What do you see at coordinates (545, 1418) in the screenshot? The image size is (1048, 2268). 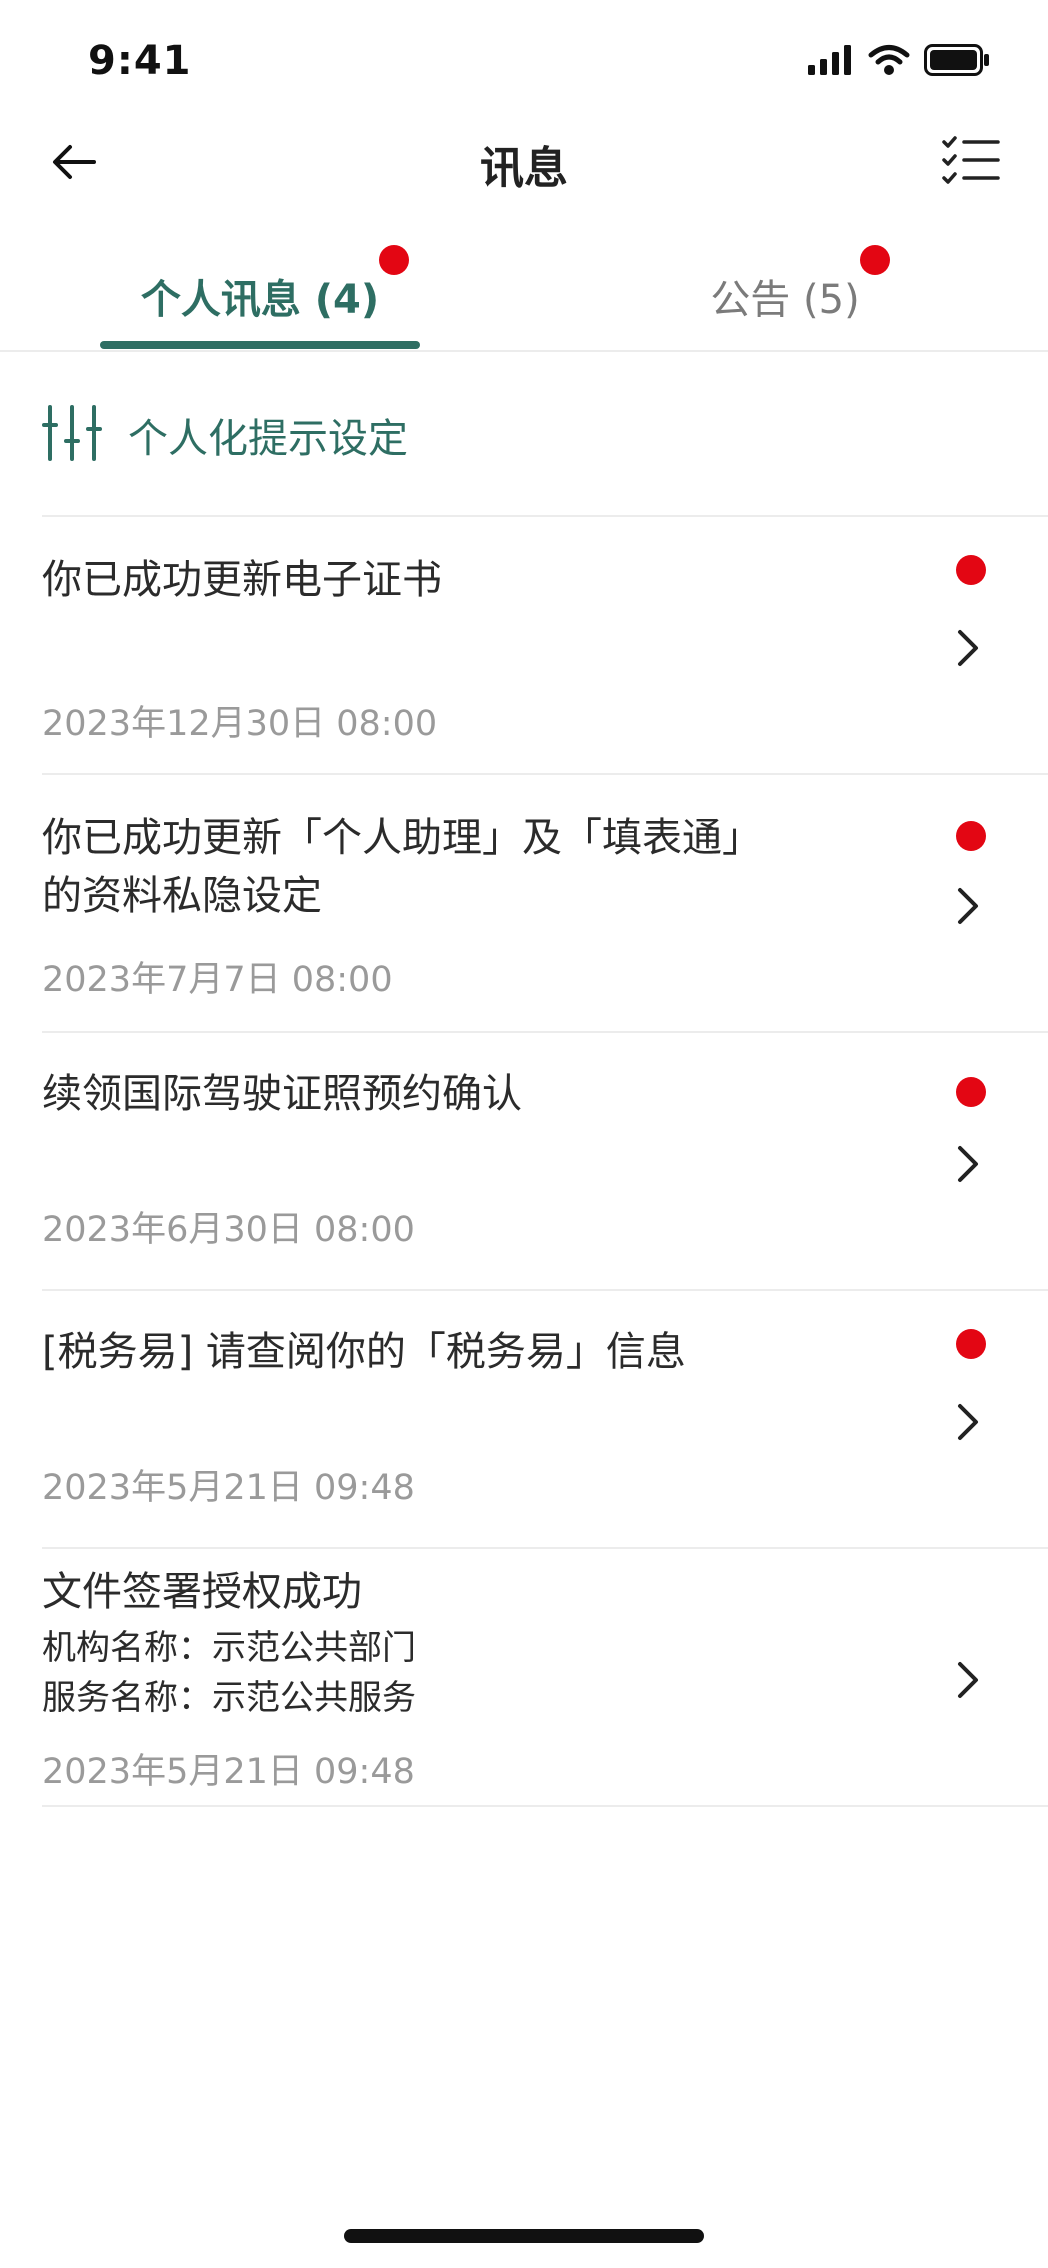 I see `message-item: [税务易] 请查阅你的「税务易」信息 2023年5月21日 09:48` at bounding box center [545, 1418].